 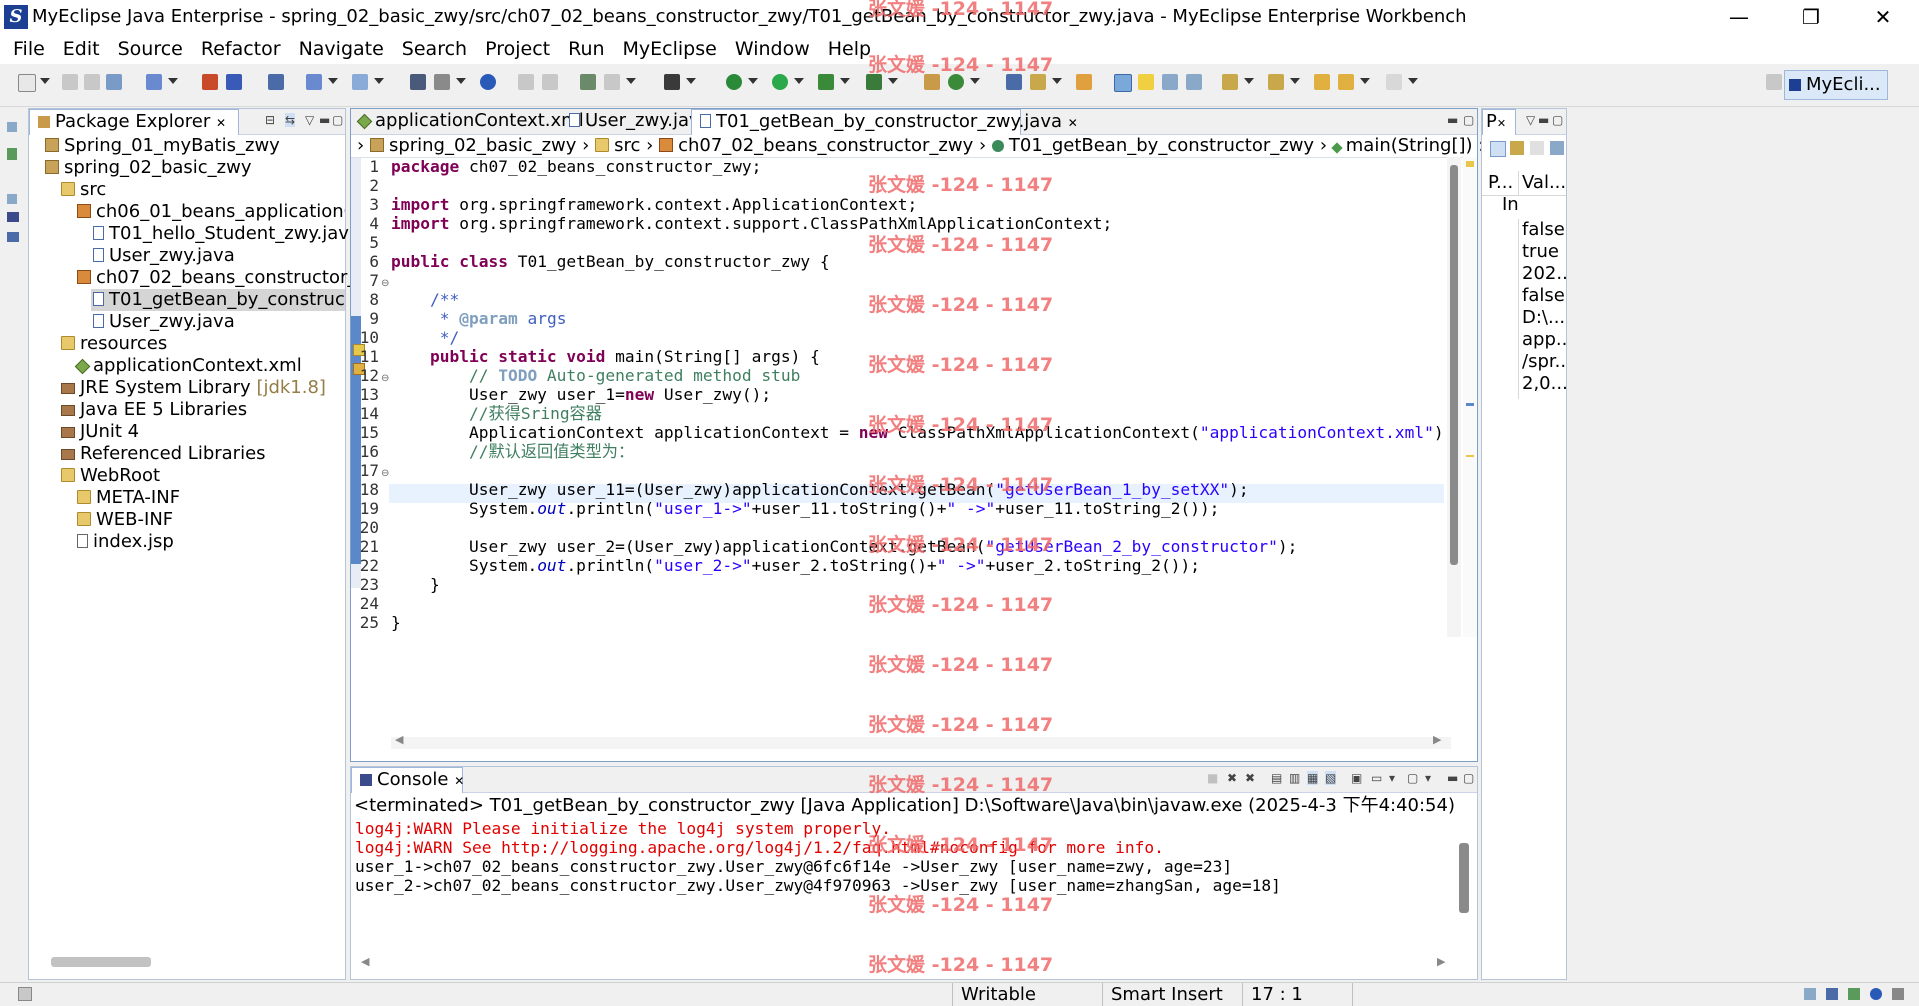 What do you see at coordinates (1544, 252) in the screenshot?
I see `property-value: true` at bounding box center [1544, 252].